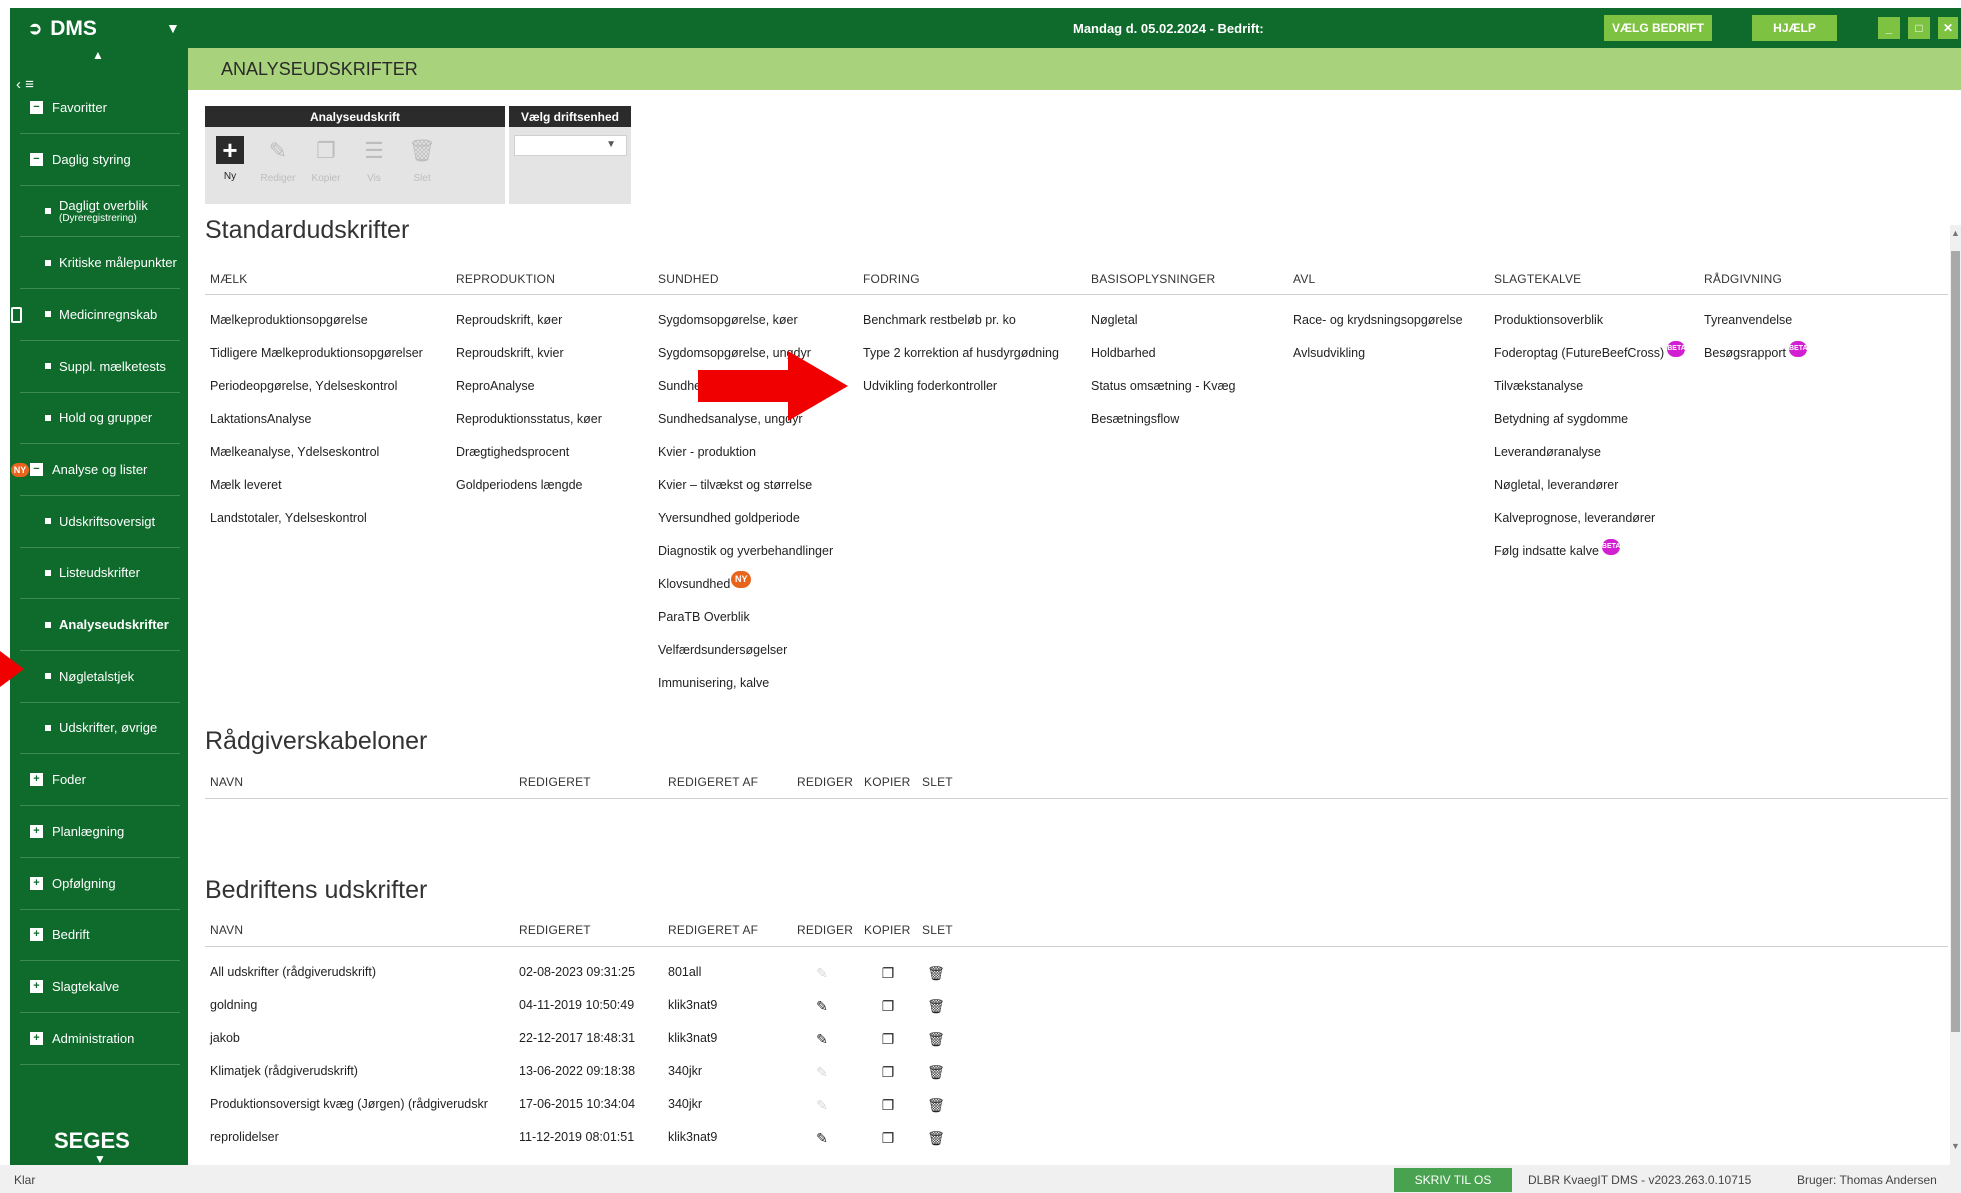 The width and height of the screenshot is (1961, 1193). I want to click on help-button: HJÆLP, so click(1794, 28).